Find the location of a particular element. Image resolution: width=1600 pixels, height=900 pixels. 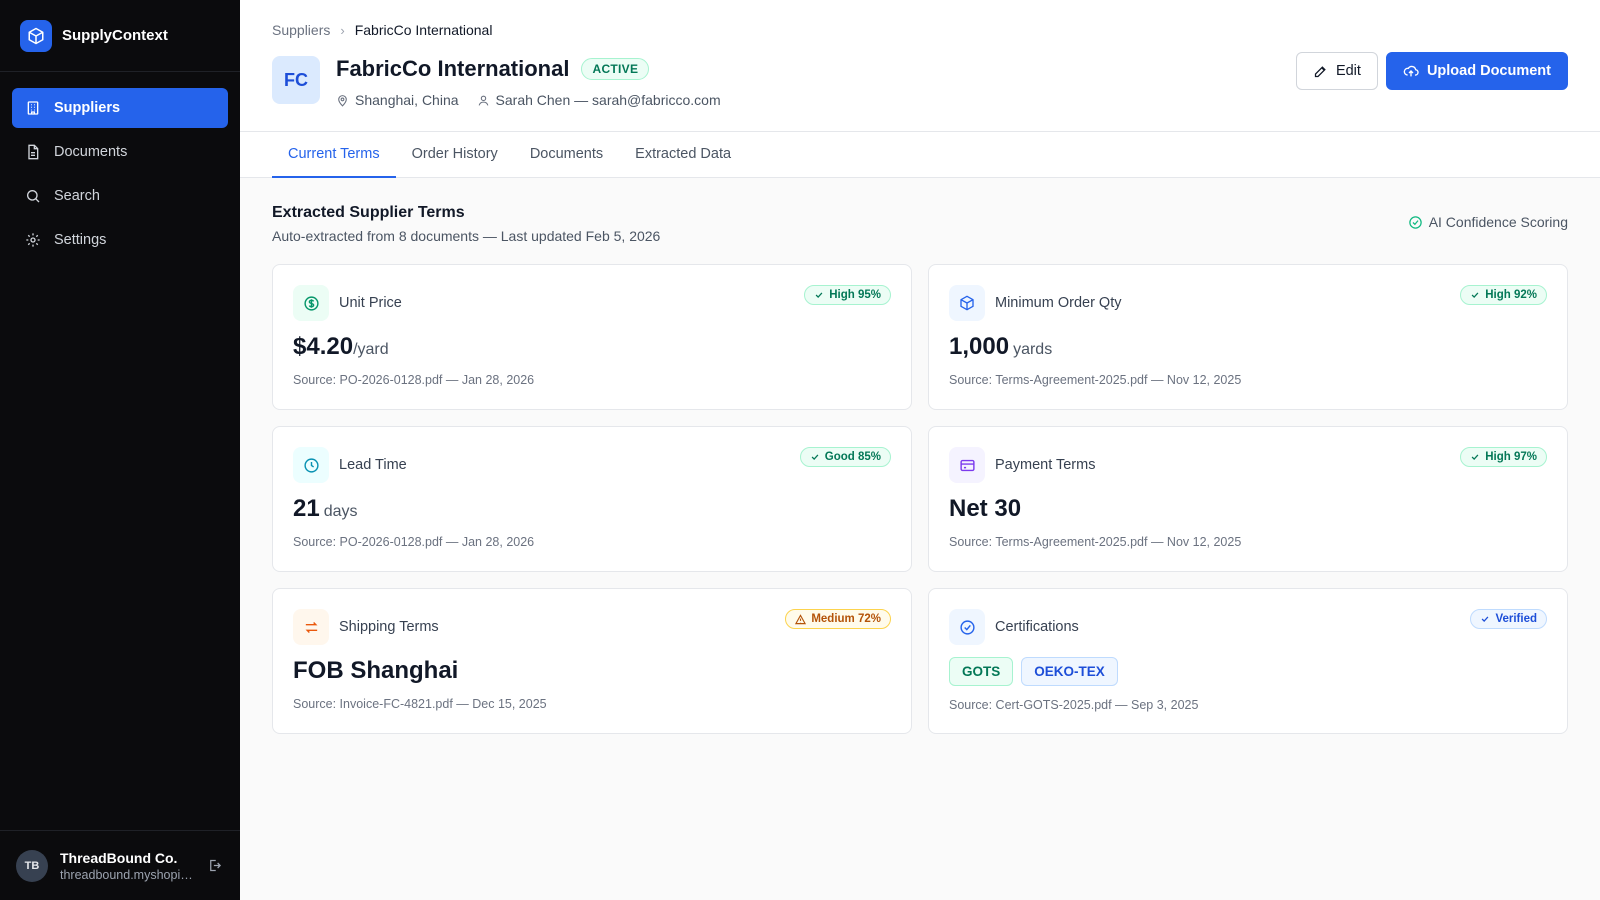

logout-icon is located at coordinates (214, 866).